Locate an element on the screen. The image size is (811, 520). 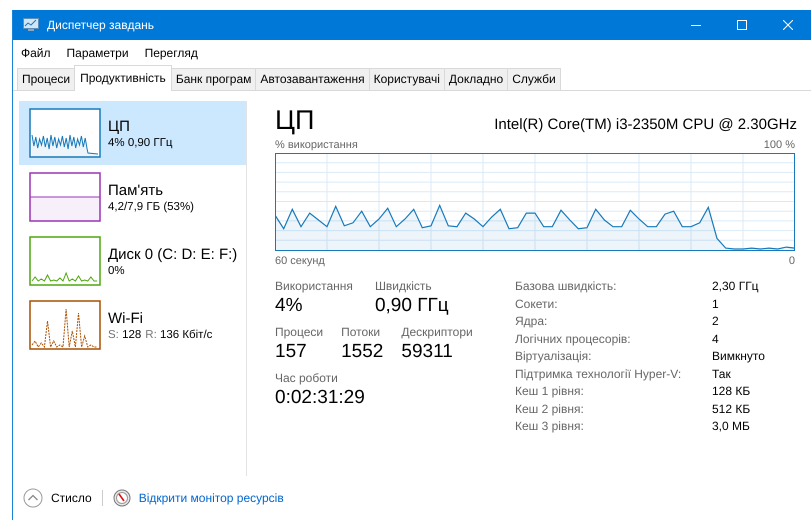
panel-title: ЦП is located at coordinates (294, 120).